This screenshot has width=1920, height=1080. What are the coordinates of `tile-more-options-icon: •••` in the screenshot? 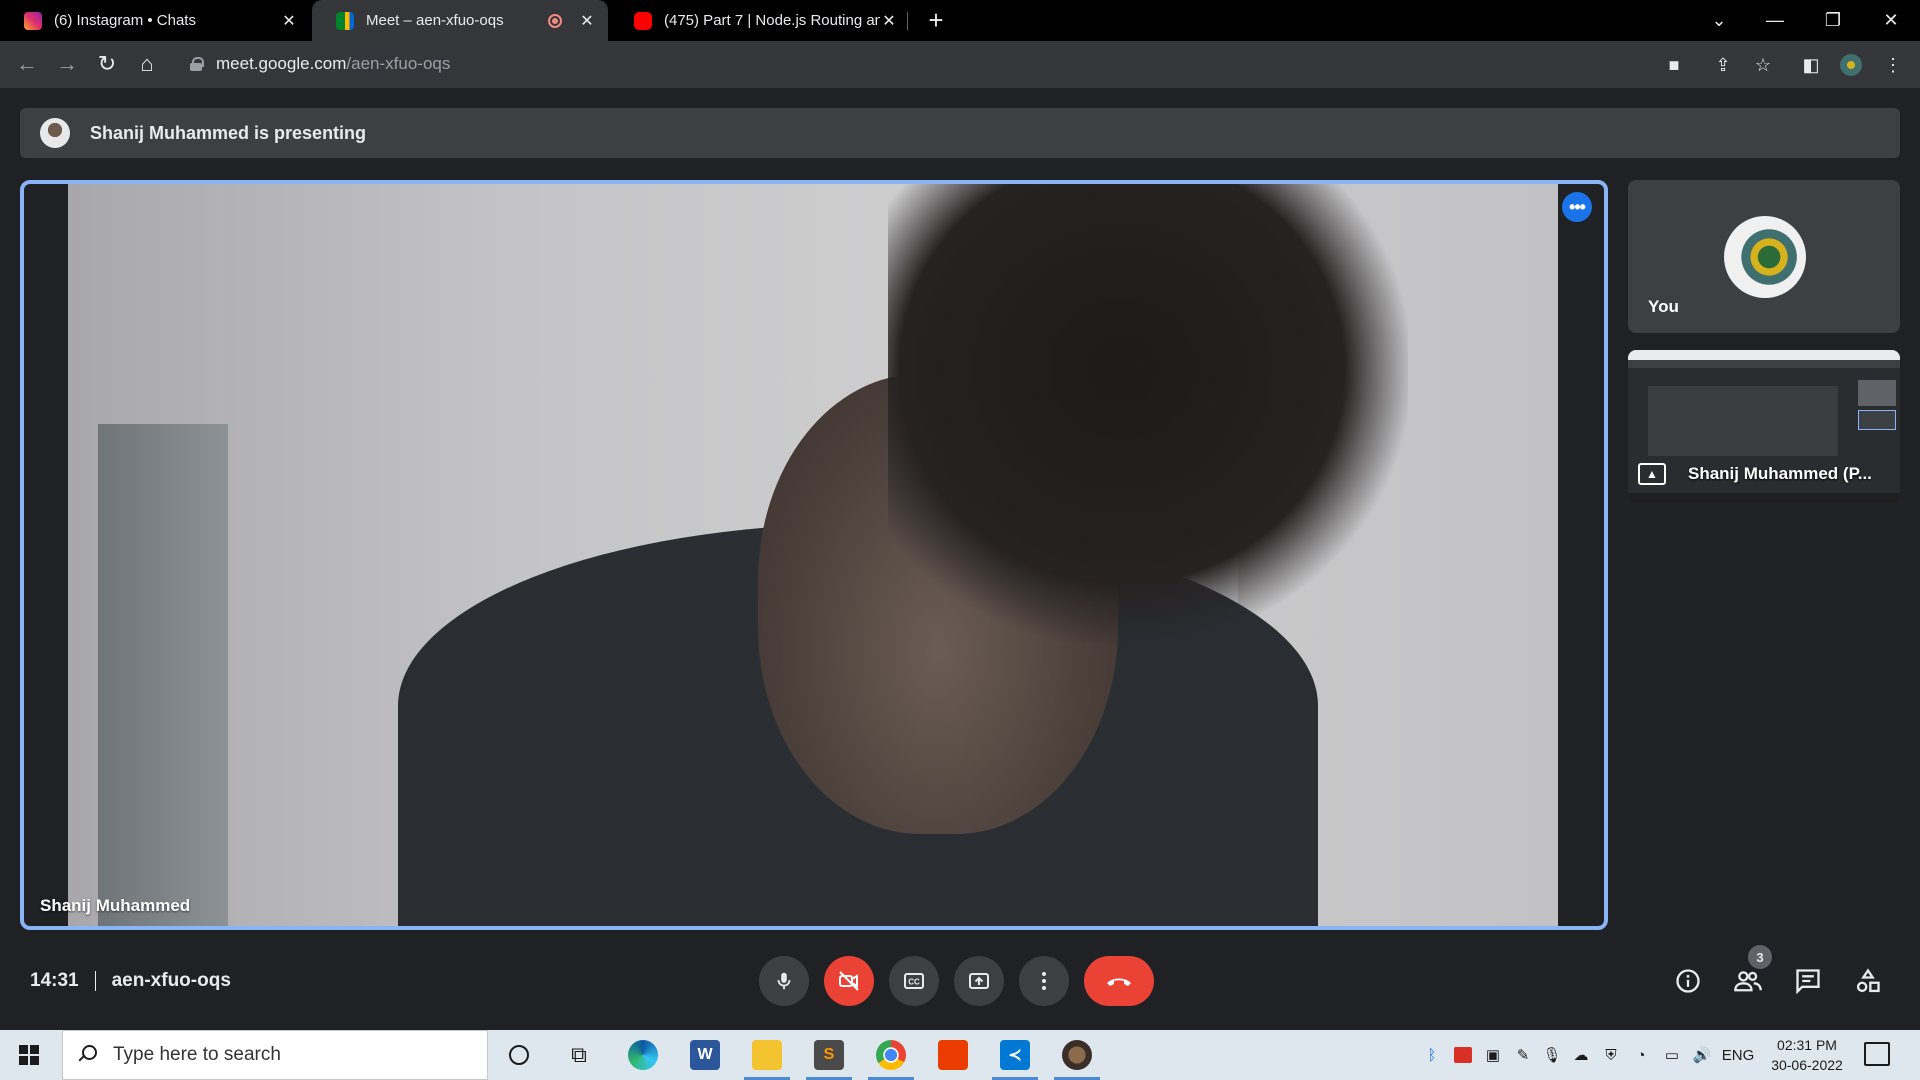 It's located at (1577, 207).